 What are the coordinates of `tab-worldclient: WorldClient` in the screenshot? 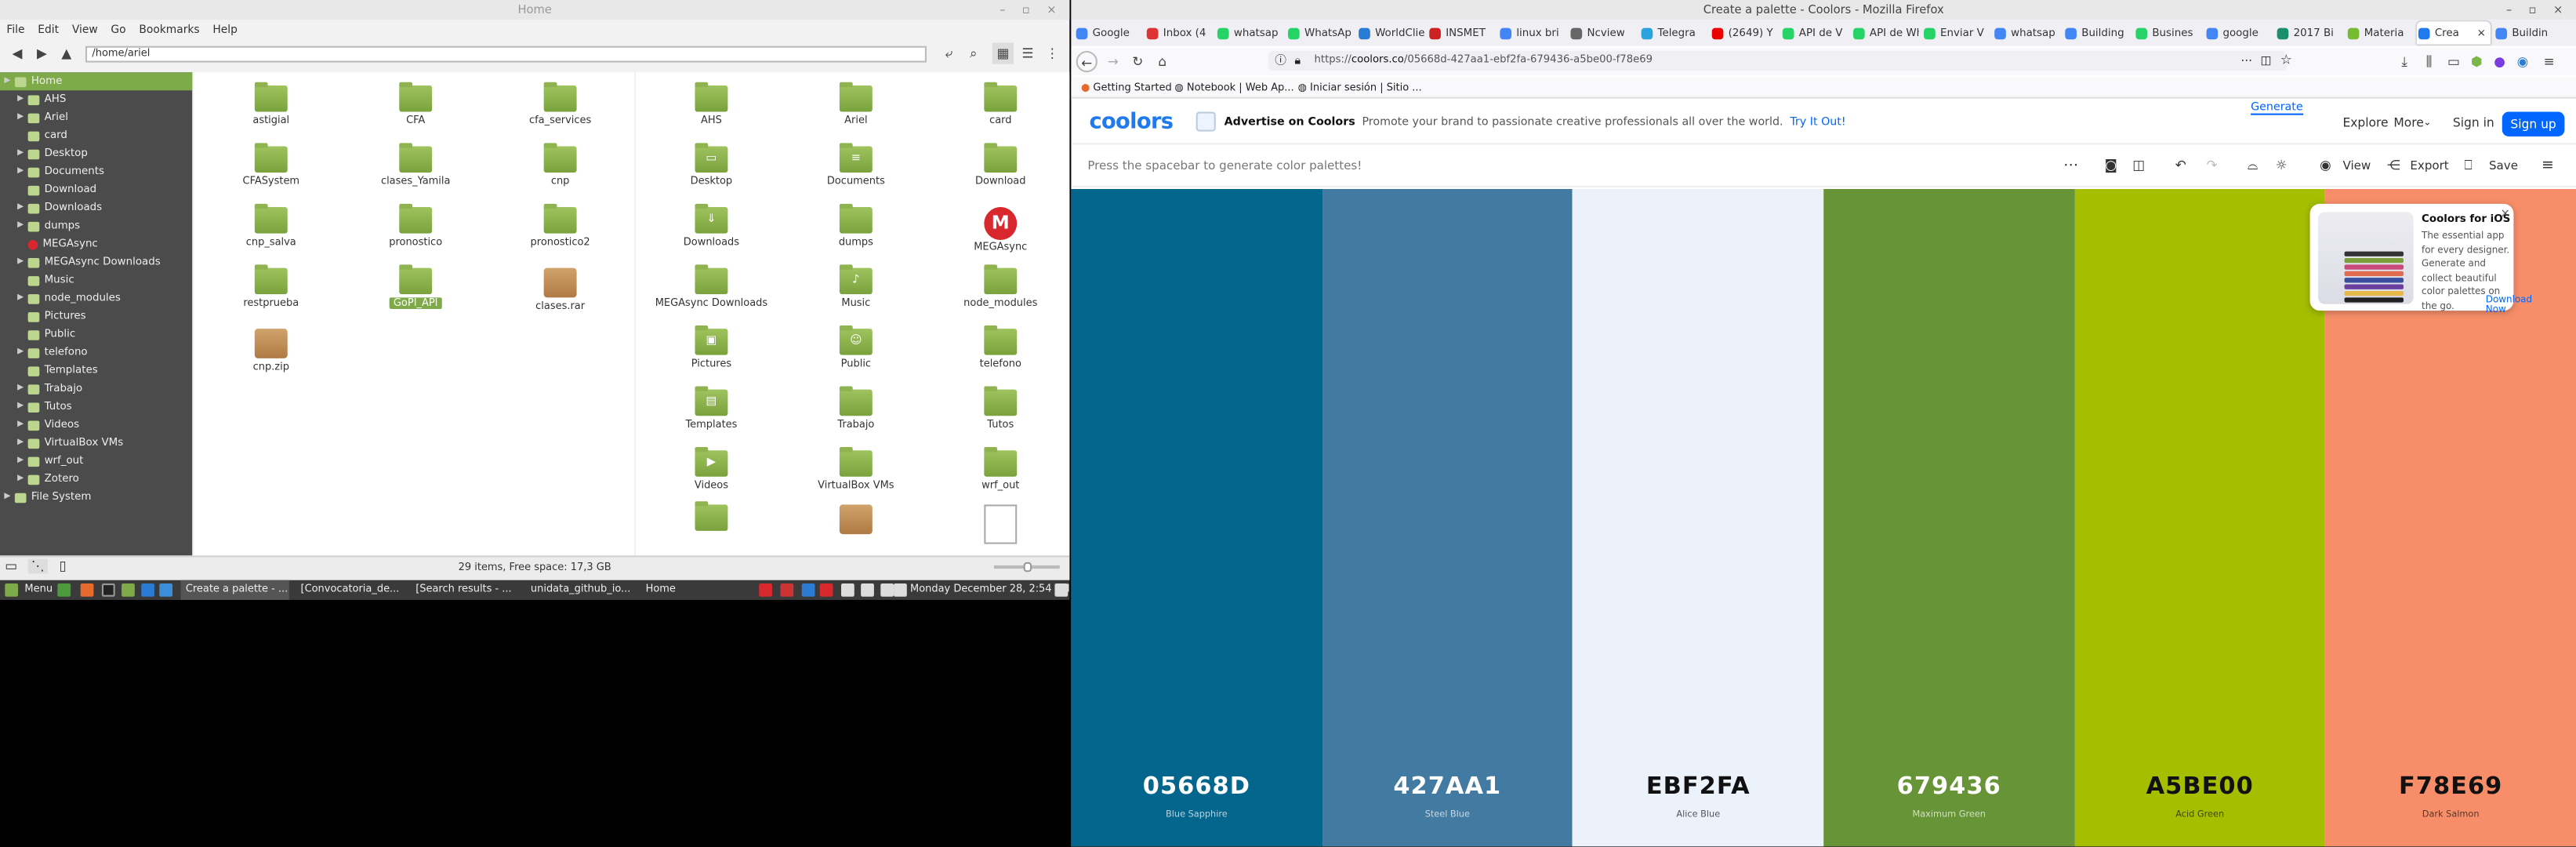 It's located at (1391, 32).